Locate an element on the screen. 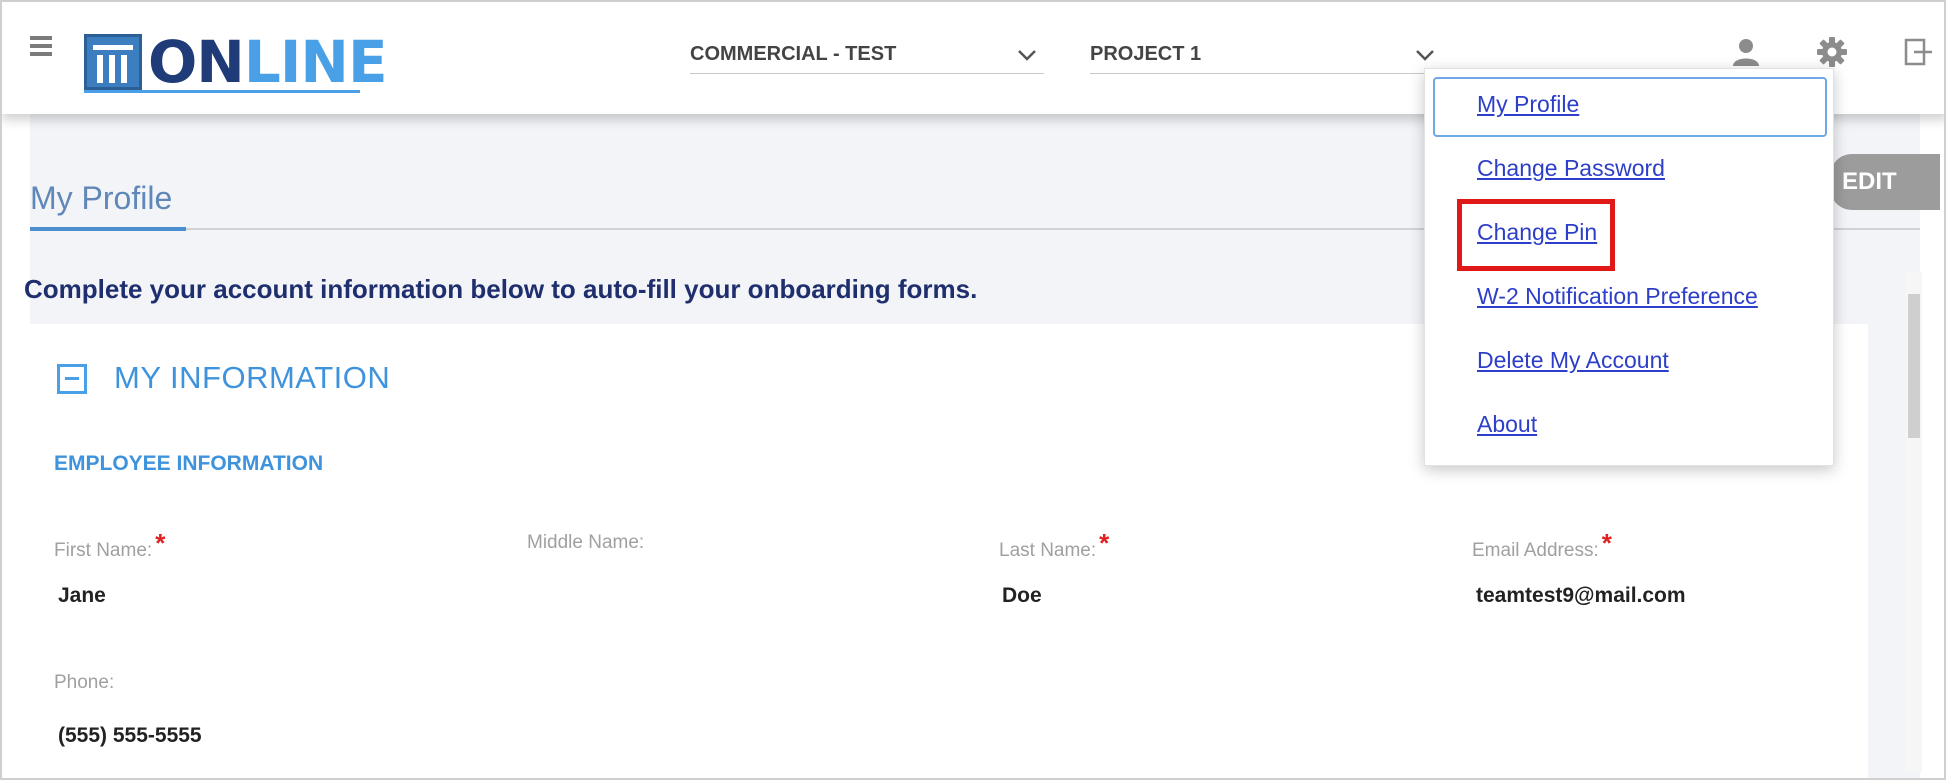  menu-item-change-pin: Change Pin is located at coordinates (1537, 232).